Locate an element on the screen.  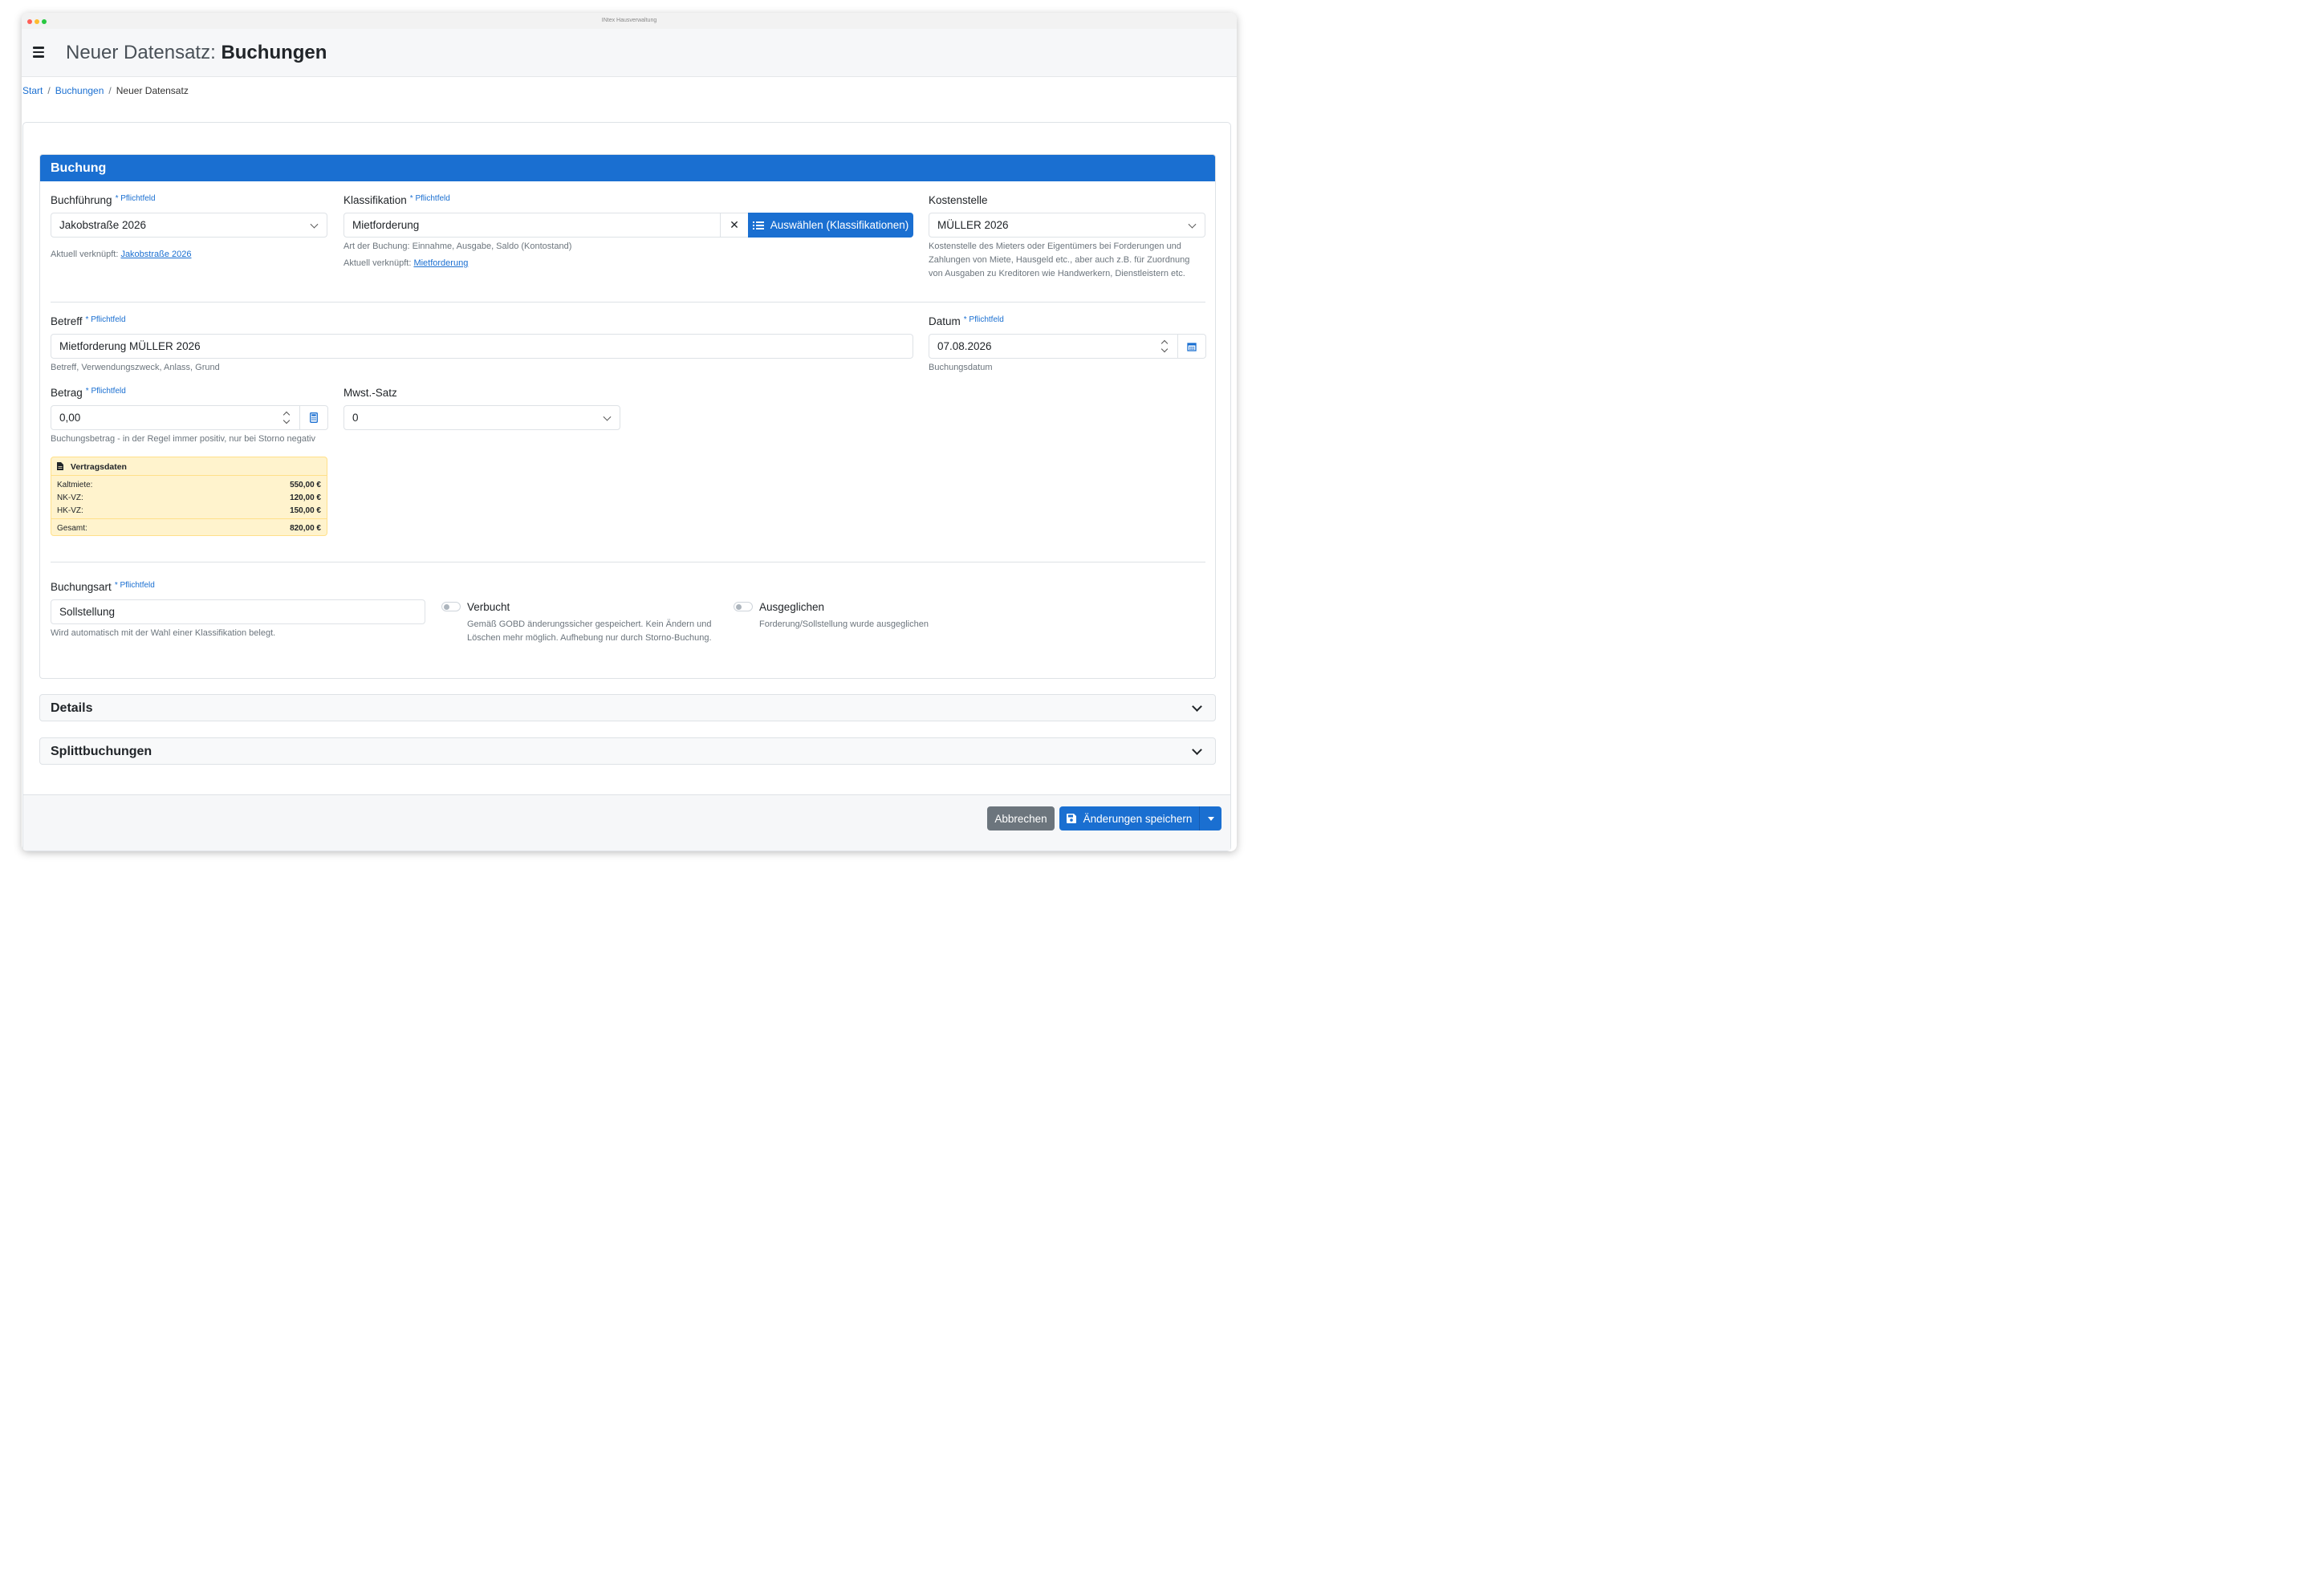
verbucht-toggle is located at coordinates (451, 607).